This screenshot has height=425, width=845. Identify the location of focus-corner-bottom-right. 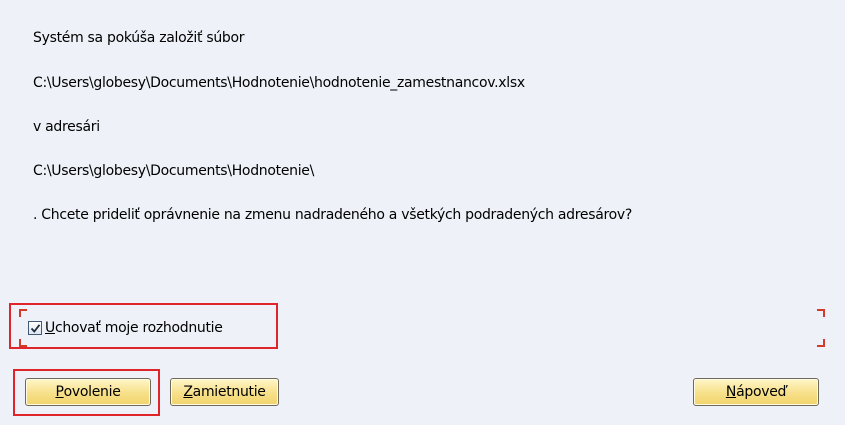
(821, 343).